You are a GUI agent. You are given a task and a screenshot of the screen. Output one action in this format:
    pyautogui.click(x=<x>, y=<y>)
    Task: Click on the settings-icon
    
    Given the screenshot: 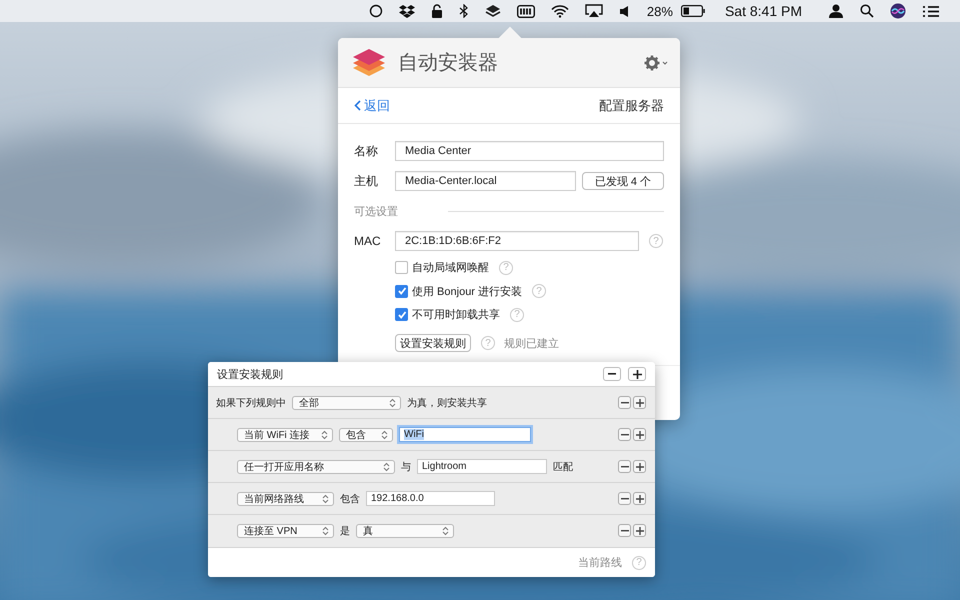 What is the action you would take?
    pyautogui.click(x=656, y=62)
    